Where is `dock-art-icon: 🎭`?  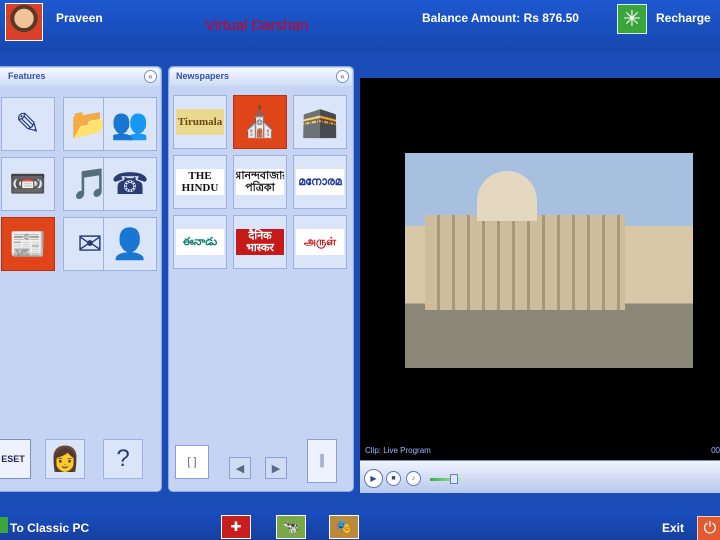
dock-art-icon: 🎭 is located at coordinates (344, 527).